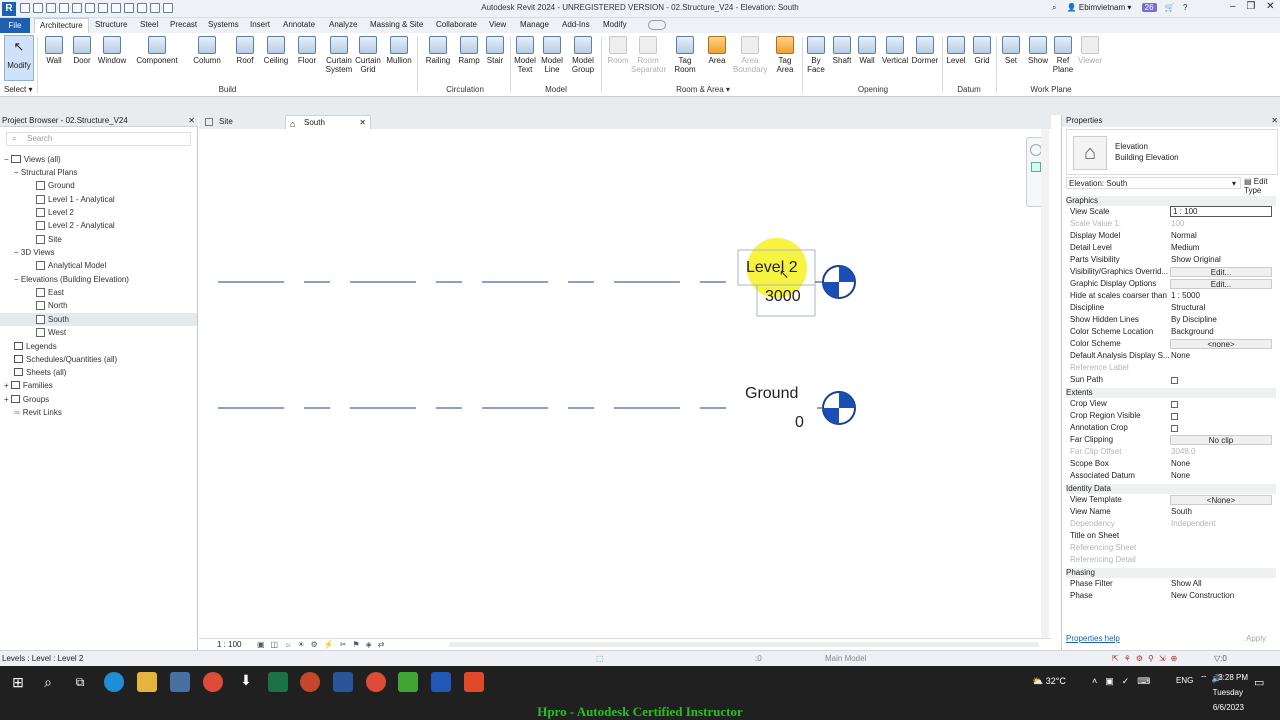 This screenshot has height=720, width=1280. I want to click on language-indicator: ENG, so click(1184, 680).